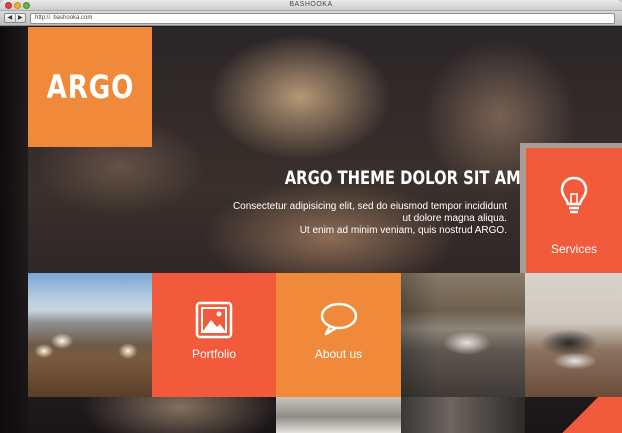  What do you see at coordinates (573, 335) in the screenshot?
I see `living-room-photo` at bounding box center [573, 335].